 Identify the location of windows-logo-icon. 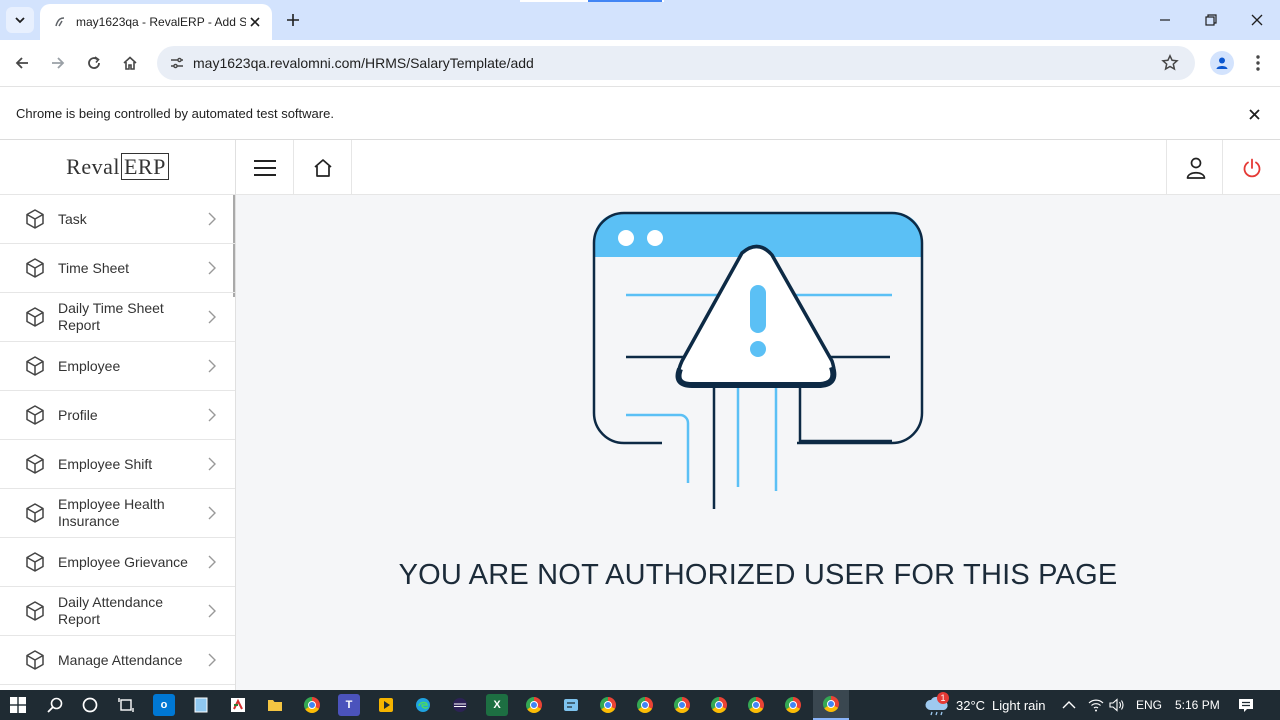
(18, 705).